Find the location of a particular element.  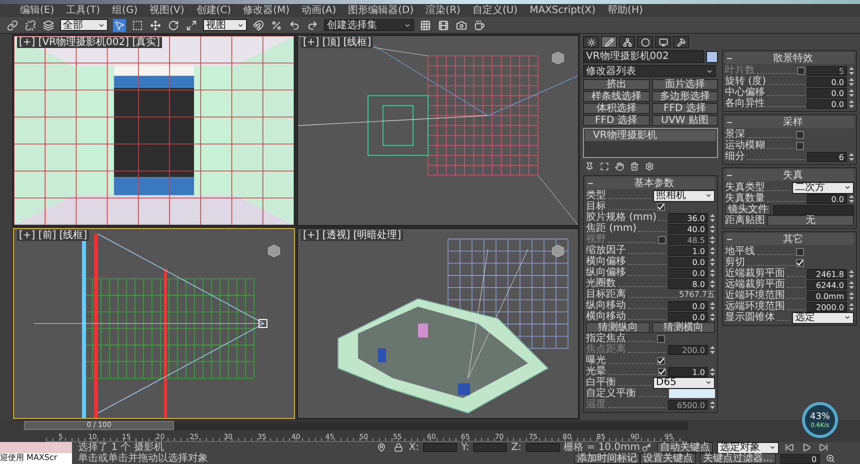

render-frame-icon is located at coordinates (443, 25).